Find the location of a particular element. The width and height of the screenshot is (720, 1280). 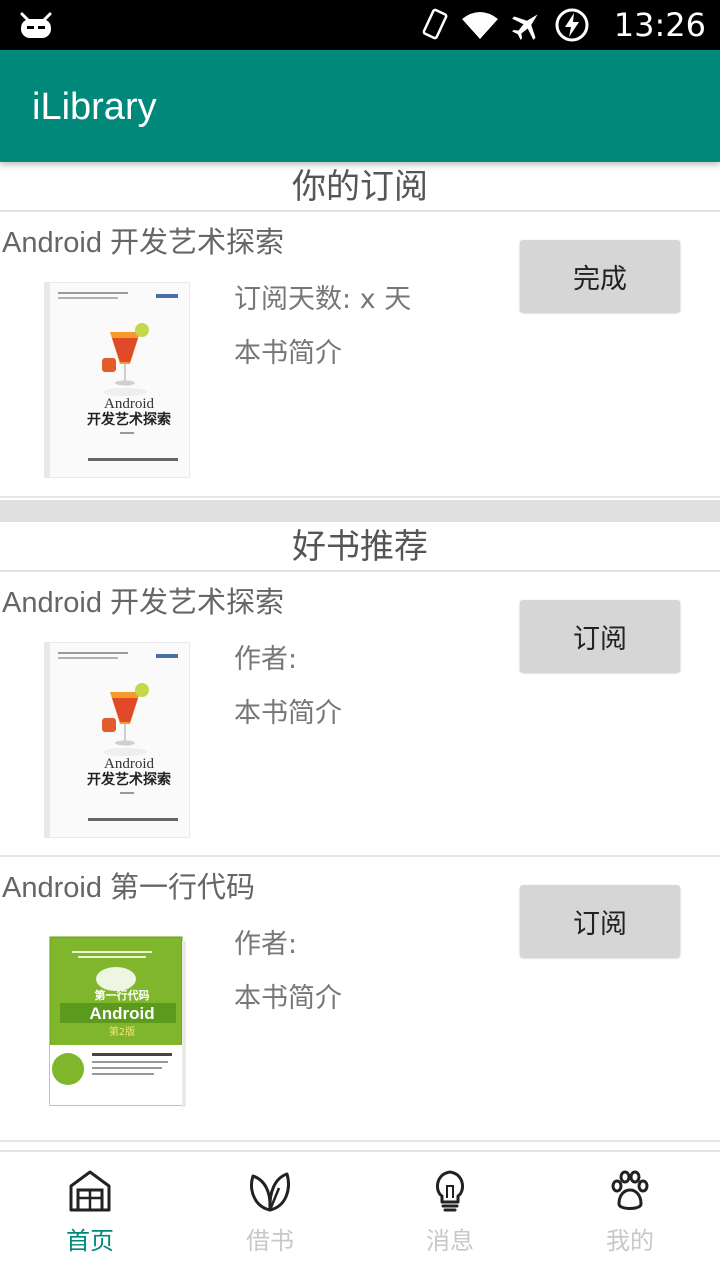

nav-label-borrow: 借书 is located at coordinates (270, 1241).